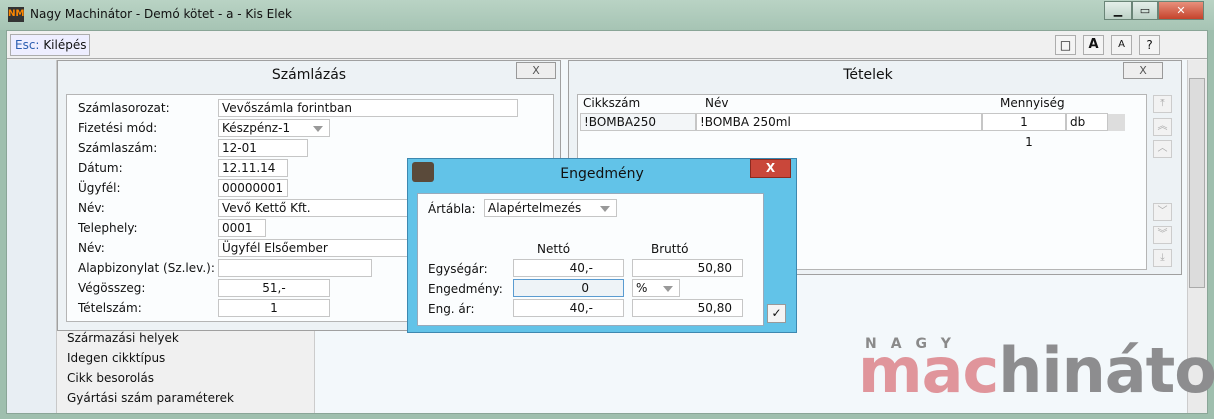 The width and height of the screenshot is (1214, 419). What do you see at coordinates (116, 358) in the screenshot?
I see `menu-item: Idegen cikktípus` at bounding box center [116, 358].